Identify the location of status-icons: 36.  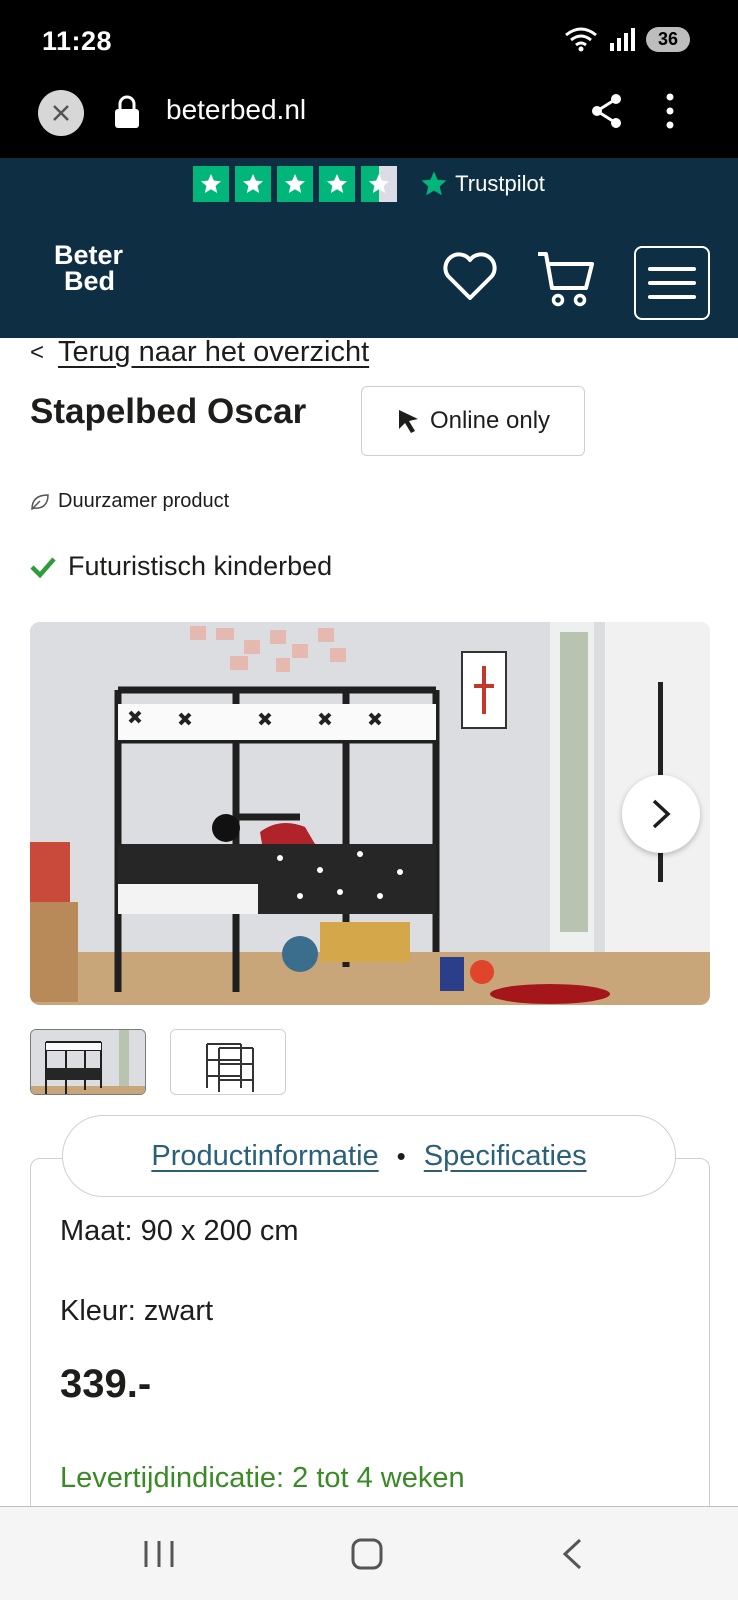
(627, 39).